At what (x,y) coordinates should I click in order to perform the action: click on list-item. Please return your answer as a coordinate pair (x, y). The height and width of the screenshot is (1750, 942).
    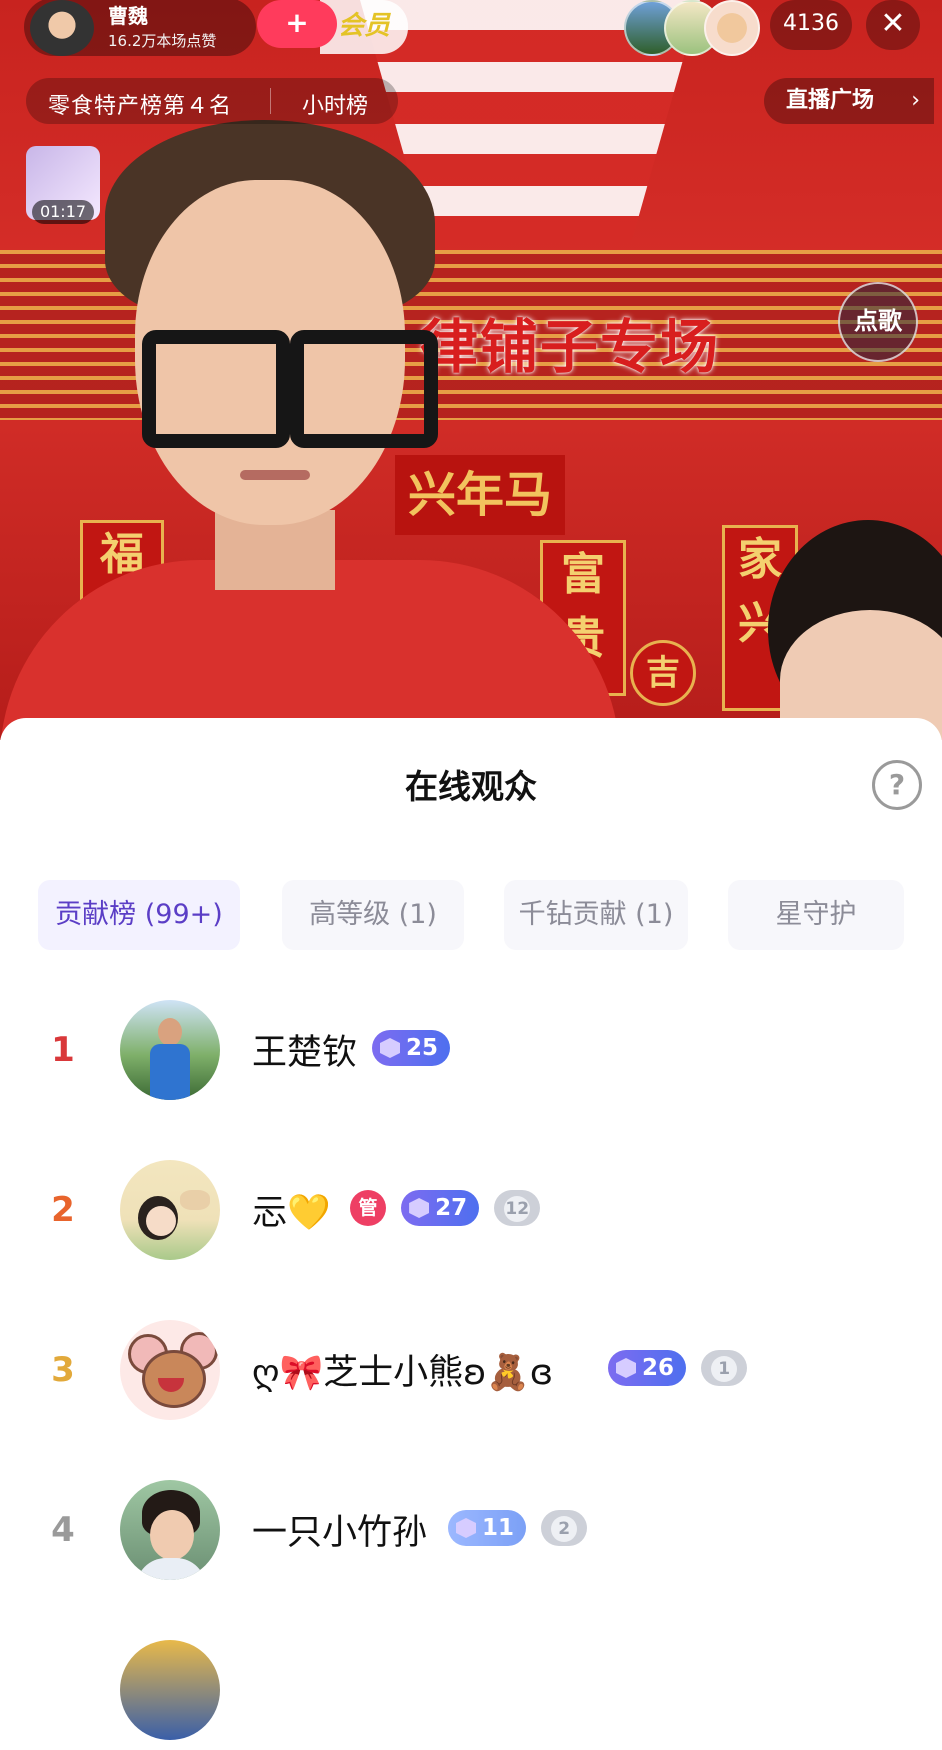
    Looking at the image, I should click on (471, 1690).